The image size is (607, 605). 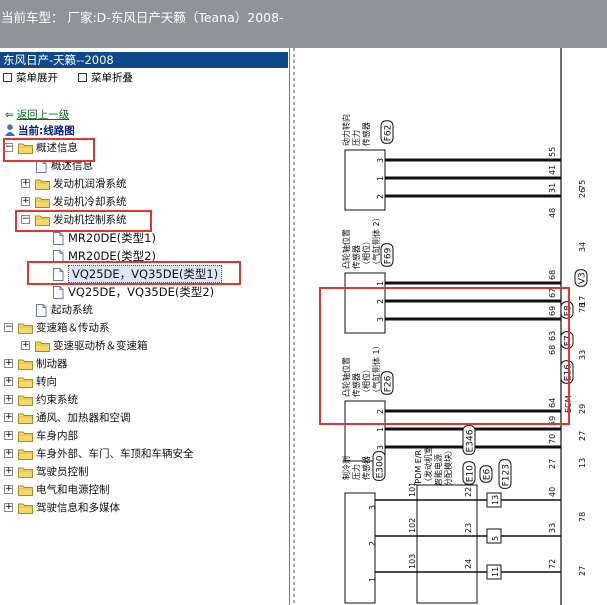 I want to click on grid-ref-number: 17, so click(x=582, y=301).